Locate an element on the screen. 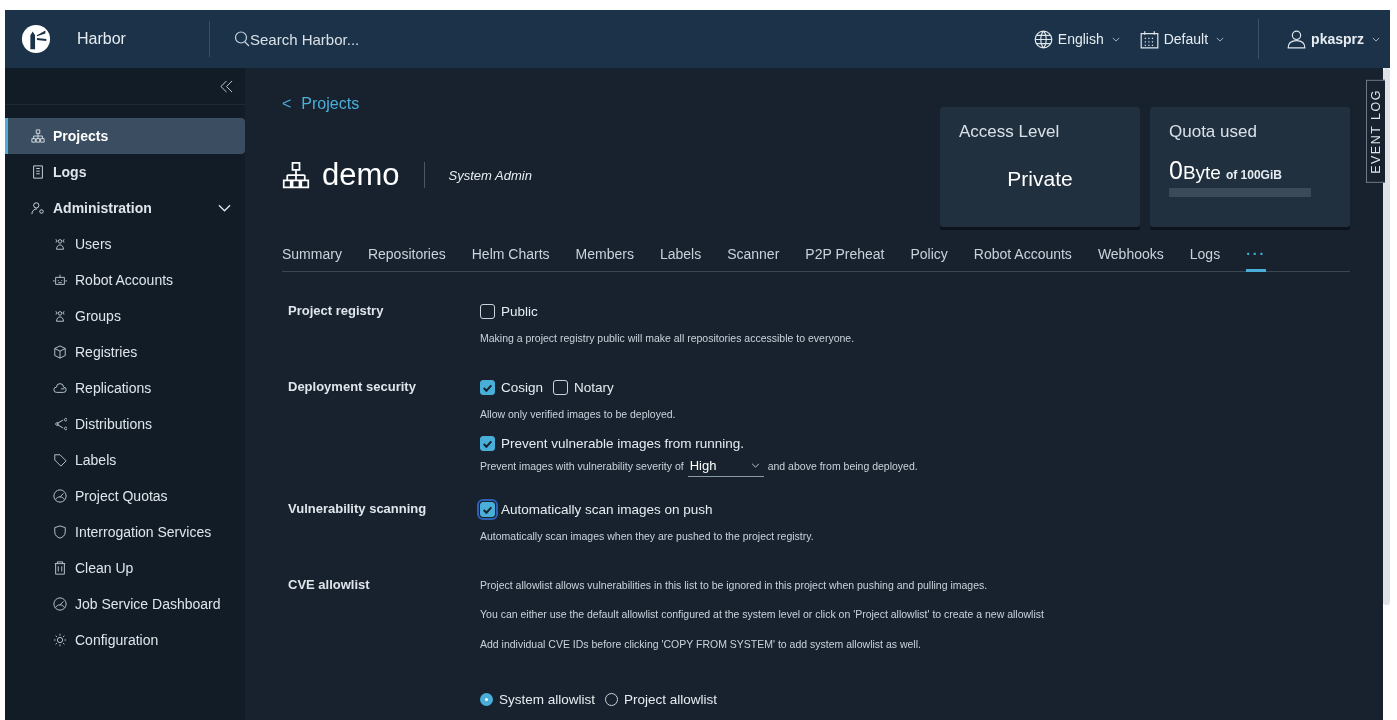 This screenshot has height=720, width=1397. share-icon is located at coordinates (60, 424).